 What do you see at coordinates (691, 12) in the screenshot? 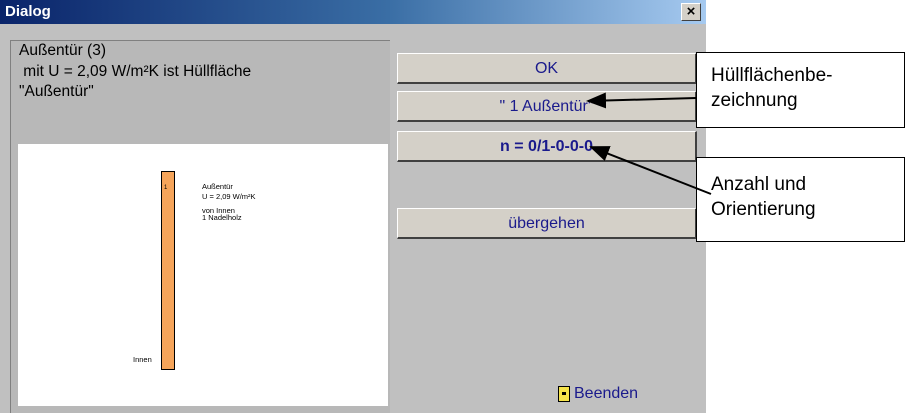
I see `close-button: ×` at bounding box center [691, 12].